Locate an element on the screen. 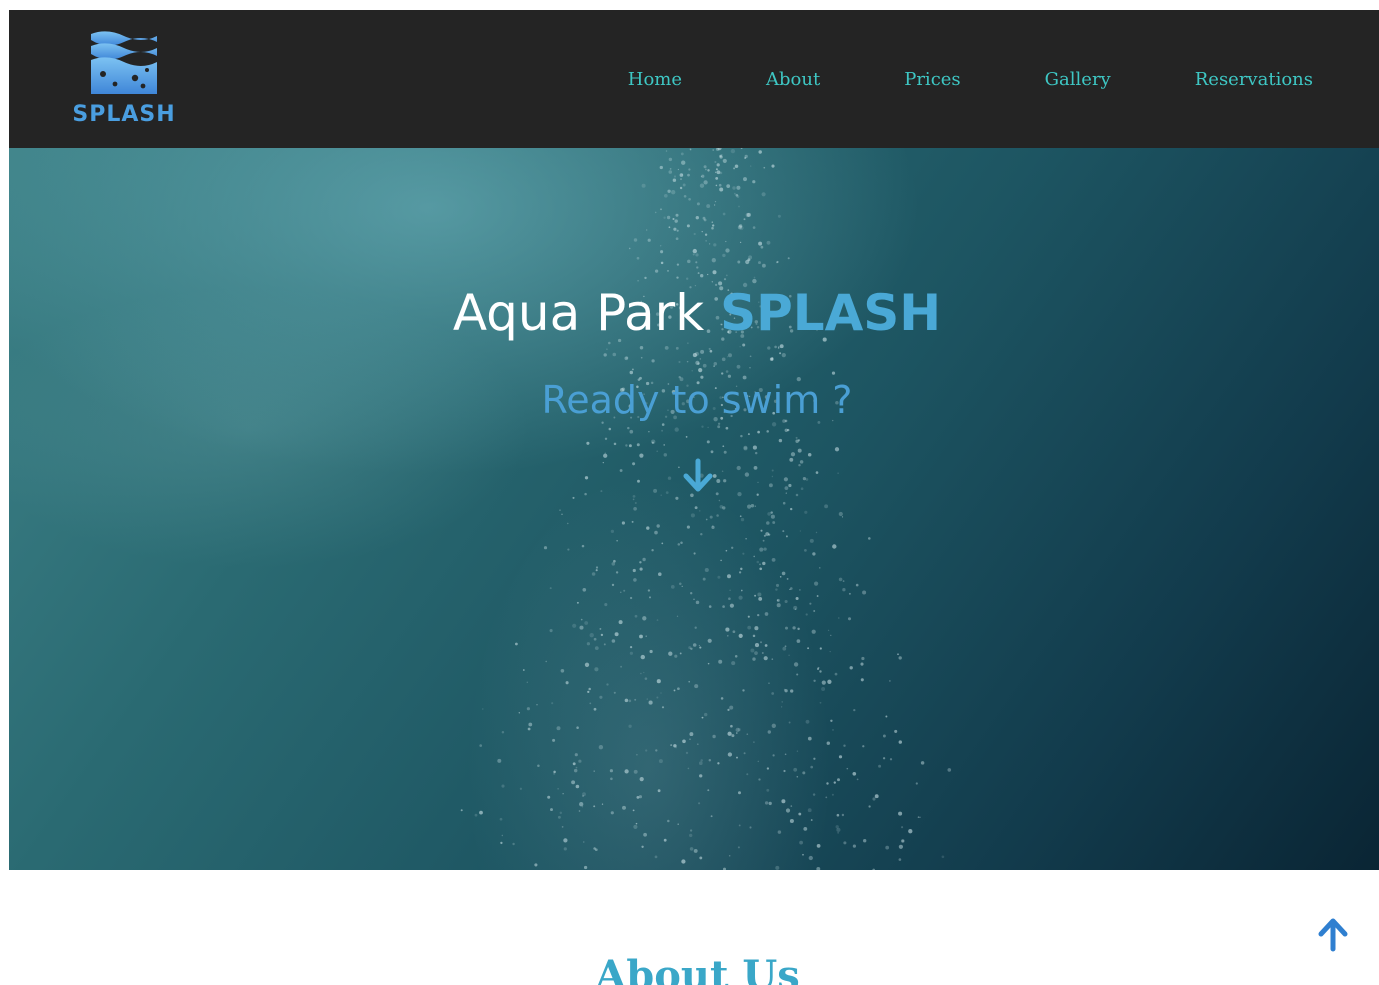  nav-about: About is located at coordinates (793, 79).